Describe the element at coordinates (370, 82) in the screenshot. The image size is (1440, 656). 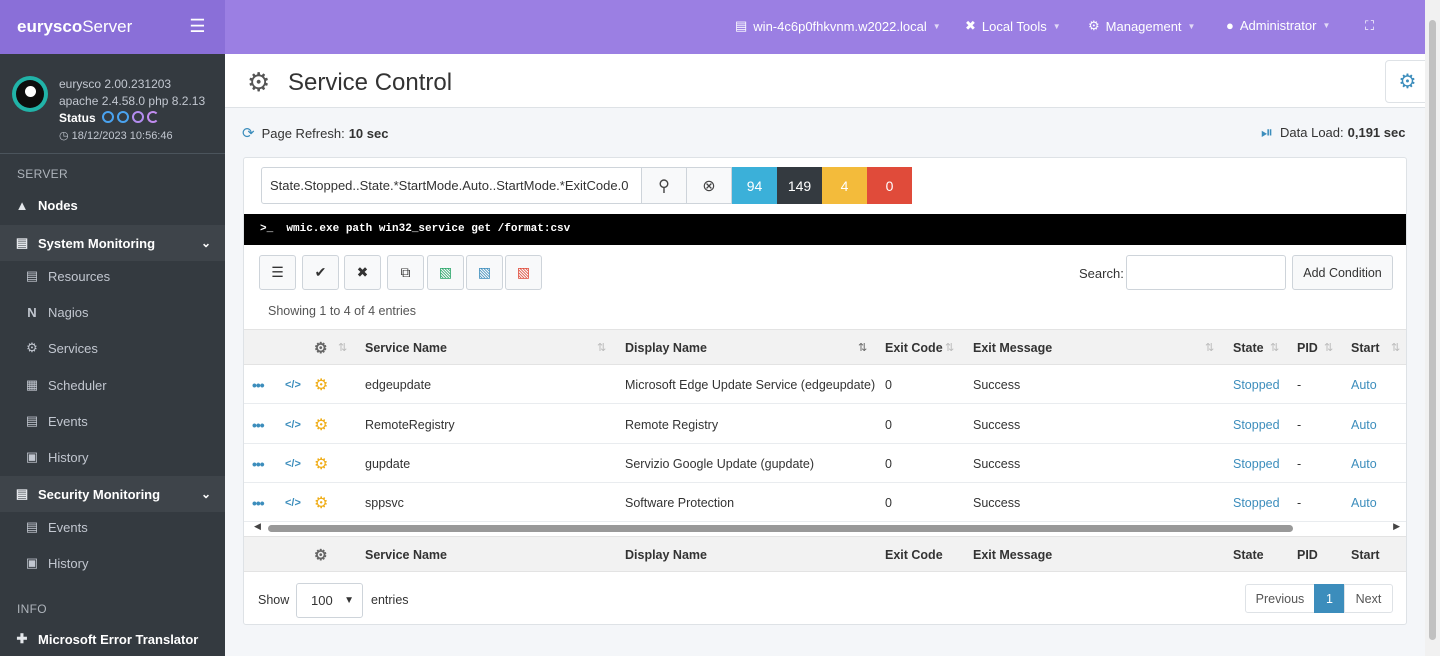
I see `page-title: Service Control` at that location.